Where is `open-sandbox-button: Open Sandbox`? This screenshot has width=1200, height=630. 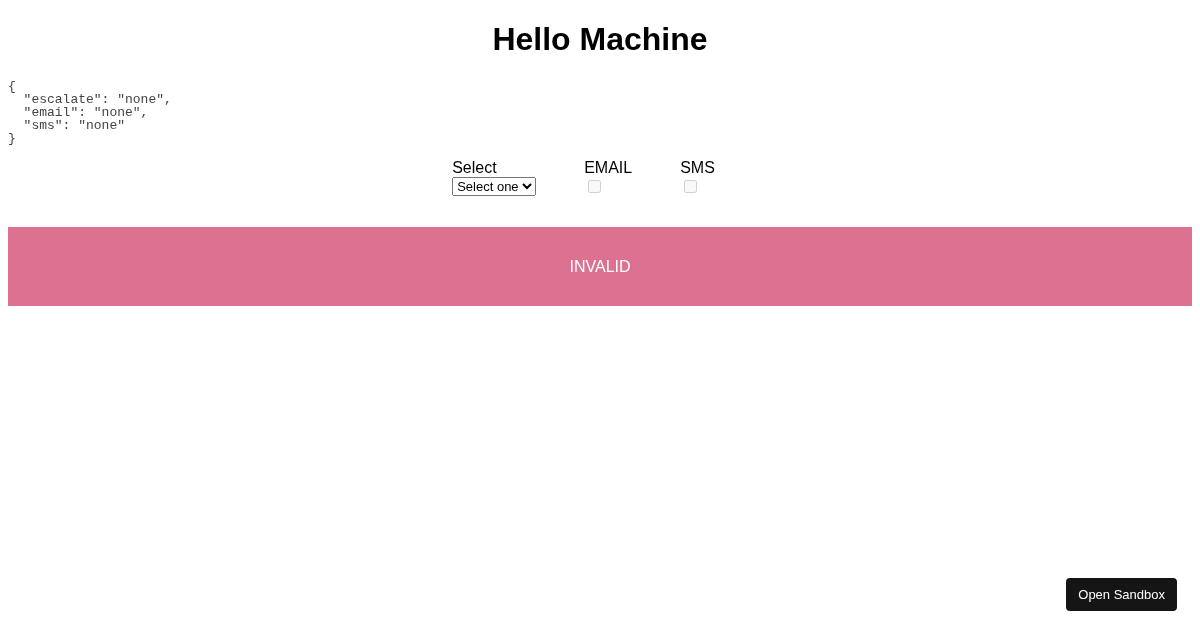
open-sandbox-button: Open Sandbox is located at coordinates (1121, 594).